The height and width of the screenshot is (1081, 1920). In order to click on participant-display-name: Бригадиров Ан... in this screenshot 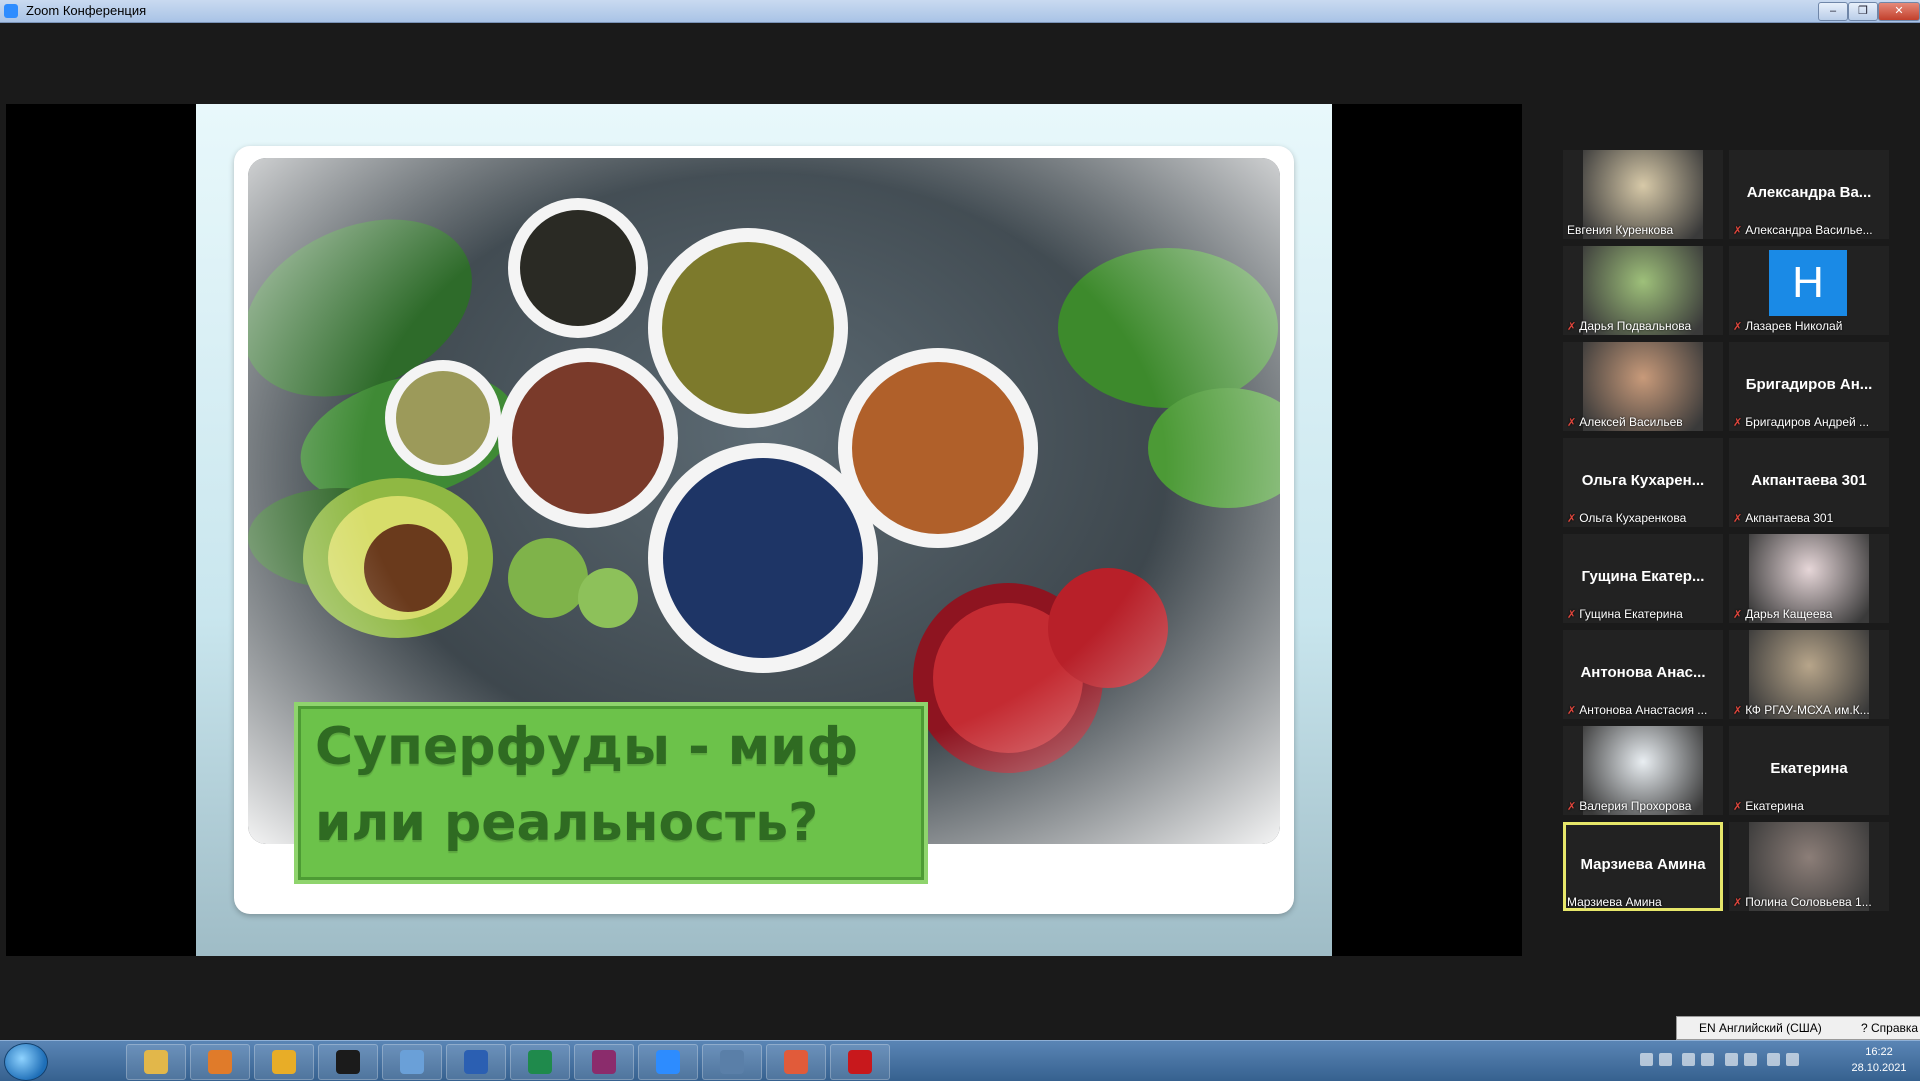, I will do `click(1809, 384)`.